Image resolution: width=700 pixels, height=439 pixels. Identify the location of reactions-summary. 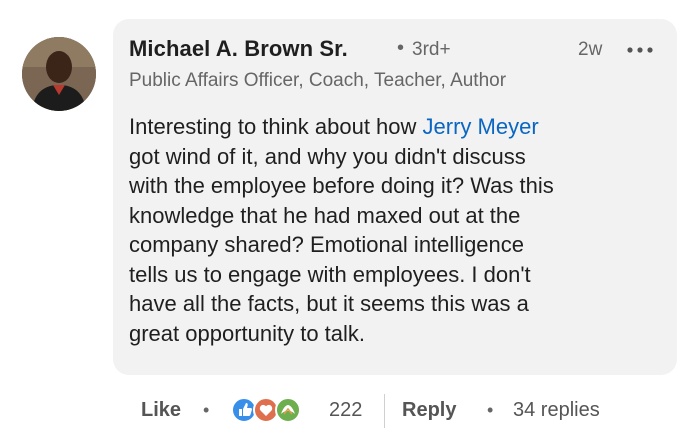
(276, 410).